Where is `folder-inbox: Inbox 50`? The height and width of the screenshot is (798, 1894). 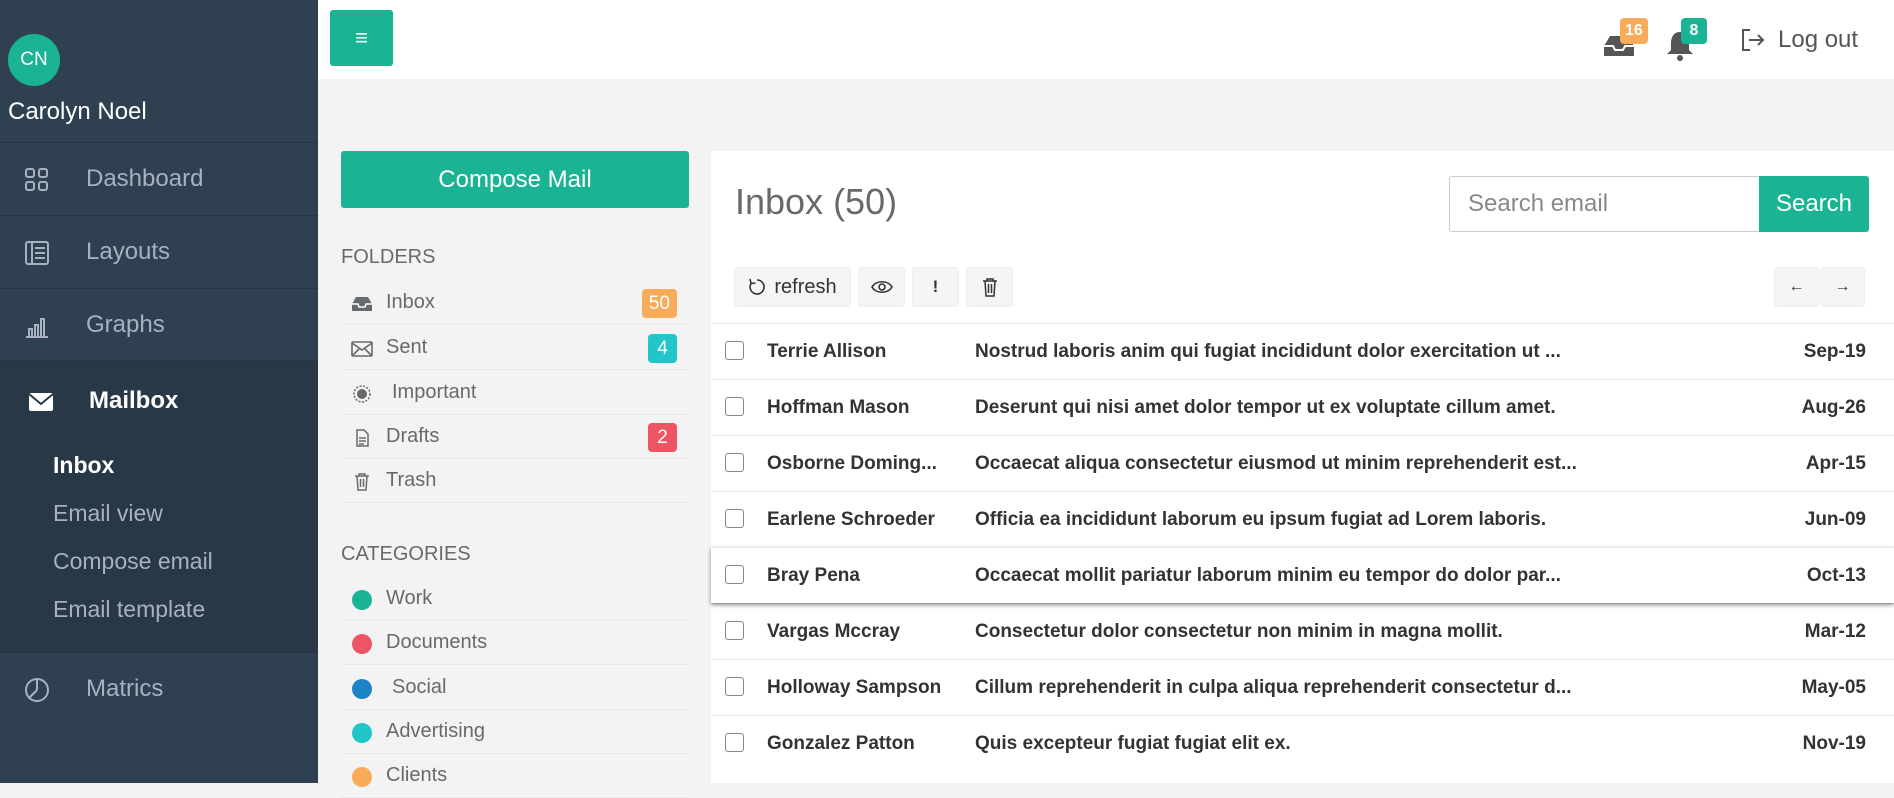 folder-inbox: Inbox 50 is located at coordinates (515, 303).